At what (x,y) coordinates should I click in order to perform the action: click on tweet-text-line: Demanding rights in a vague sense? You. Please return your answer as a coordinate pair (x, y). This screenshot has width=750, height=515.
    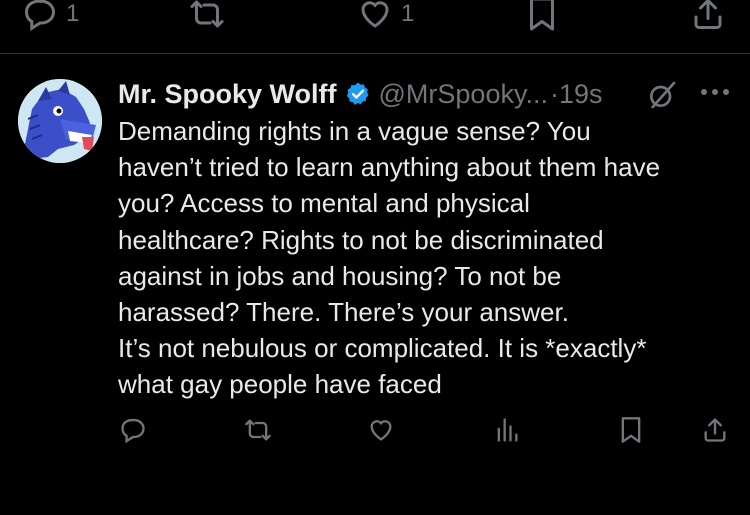
    Looking at the image, I should click on (354, 131).